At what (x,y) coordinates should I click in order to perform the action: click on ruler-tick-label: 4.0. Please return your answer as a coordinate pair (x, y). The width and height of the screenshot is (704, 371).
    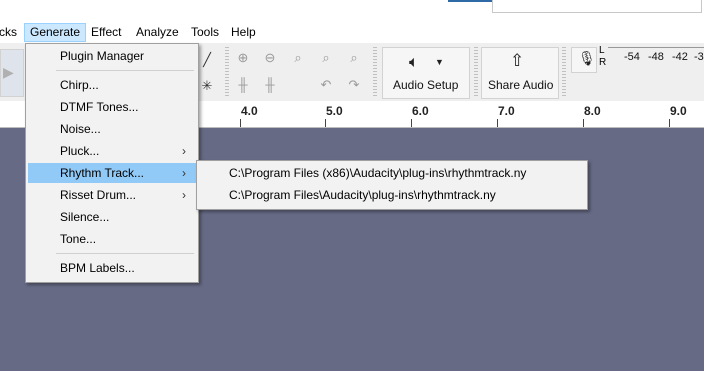
    Looking at the image, I should click on (249, 111).